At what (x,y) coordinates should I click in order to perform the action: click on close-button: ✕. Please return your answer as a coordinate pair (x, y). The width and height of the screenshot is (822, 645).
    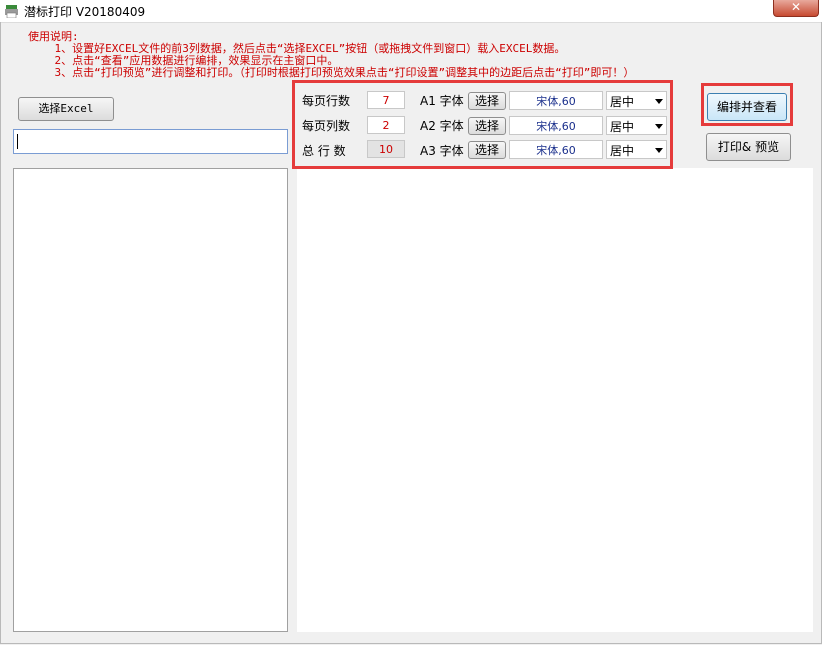
    Looking at the image, I should click on (796, 8).